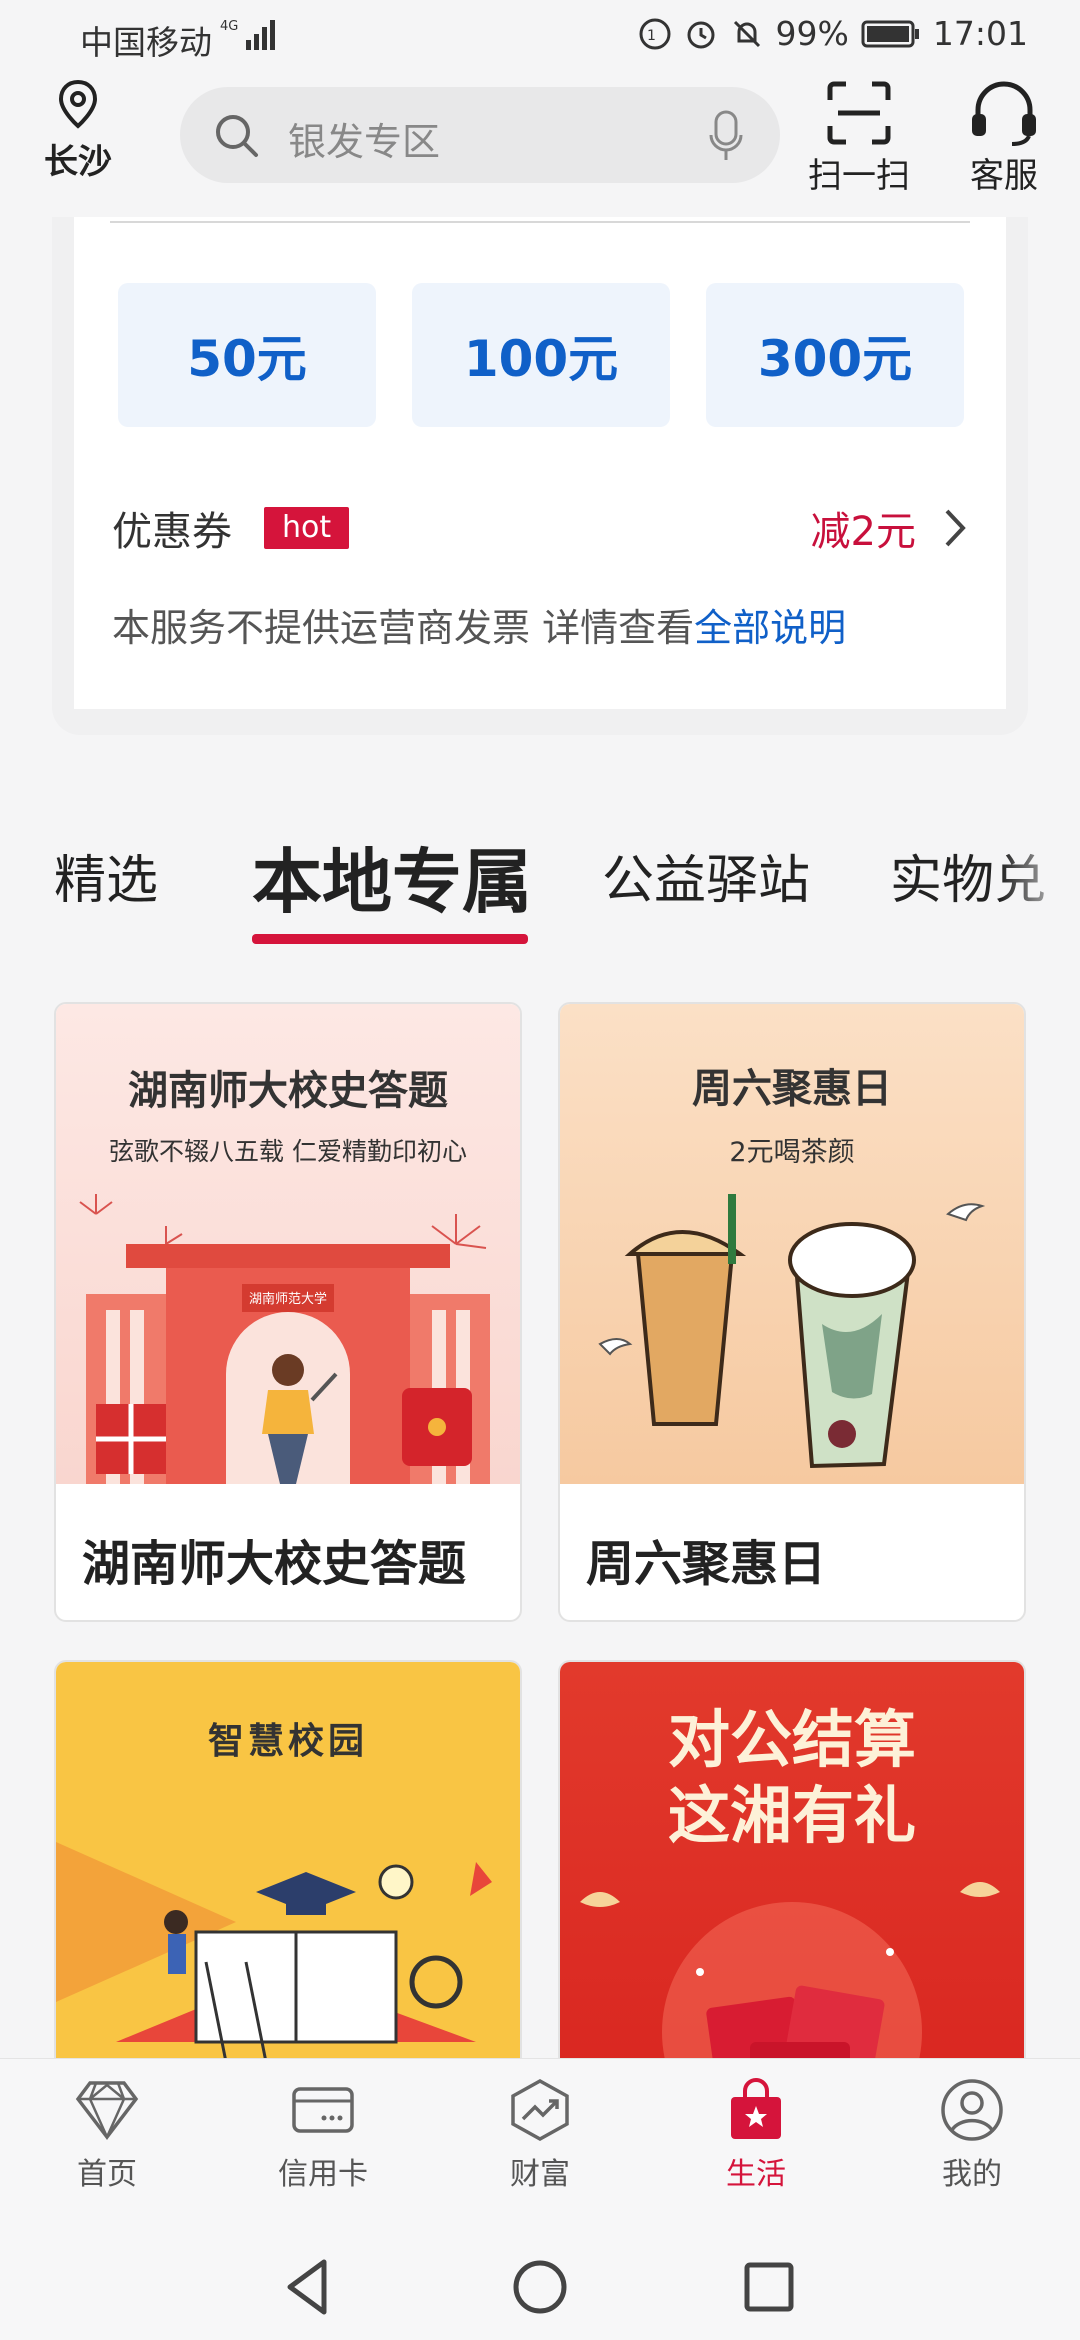 This screenshot has height=2340, width=1080. What do you see at coordinates (972, 2174) in the screenshot?
I see `nav-profile-label: 我的` at bounding box center [972, 2174].